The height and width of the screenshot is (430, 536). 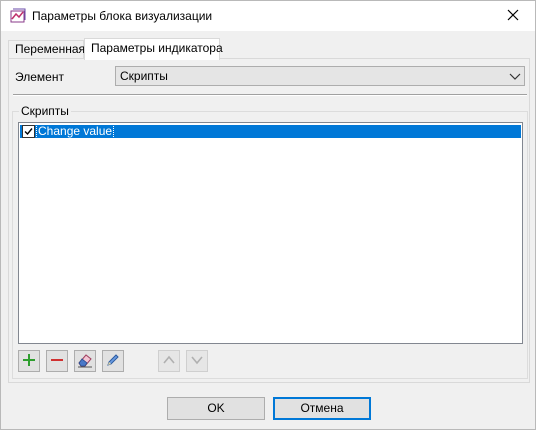 What do you see at coordinates (39, 77) in the screenshot?
I see `element-label: Элемент` at bounding box center [39, 77].